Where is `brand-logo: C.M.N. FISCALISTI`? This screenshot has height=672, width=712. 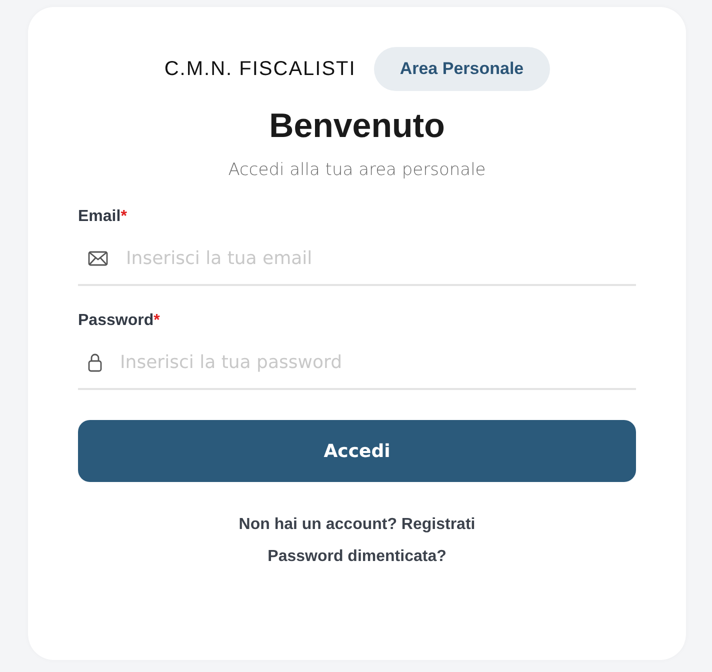 brand-logo: C.M.N. FISCALISTI is located at coordinates (260, 69).